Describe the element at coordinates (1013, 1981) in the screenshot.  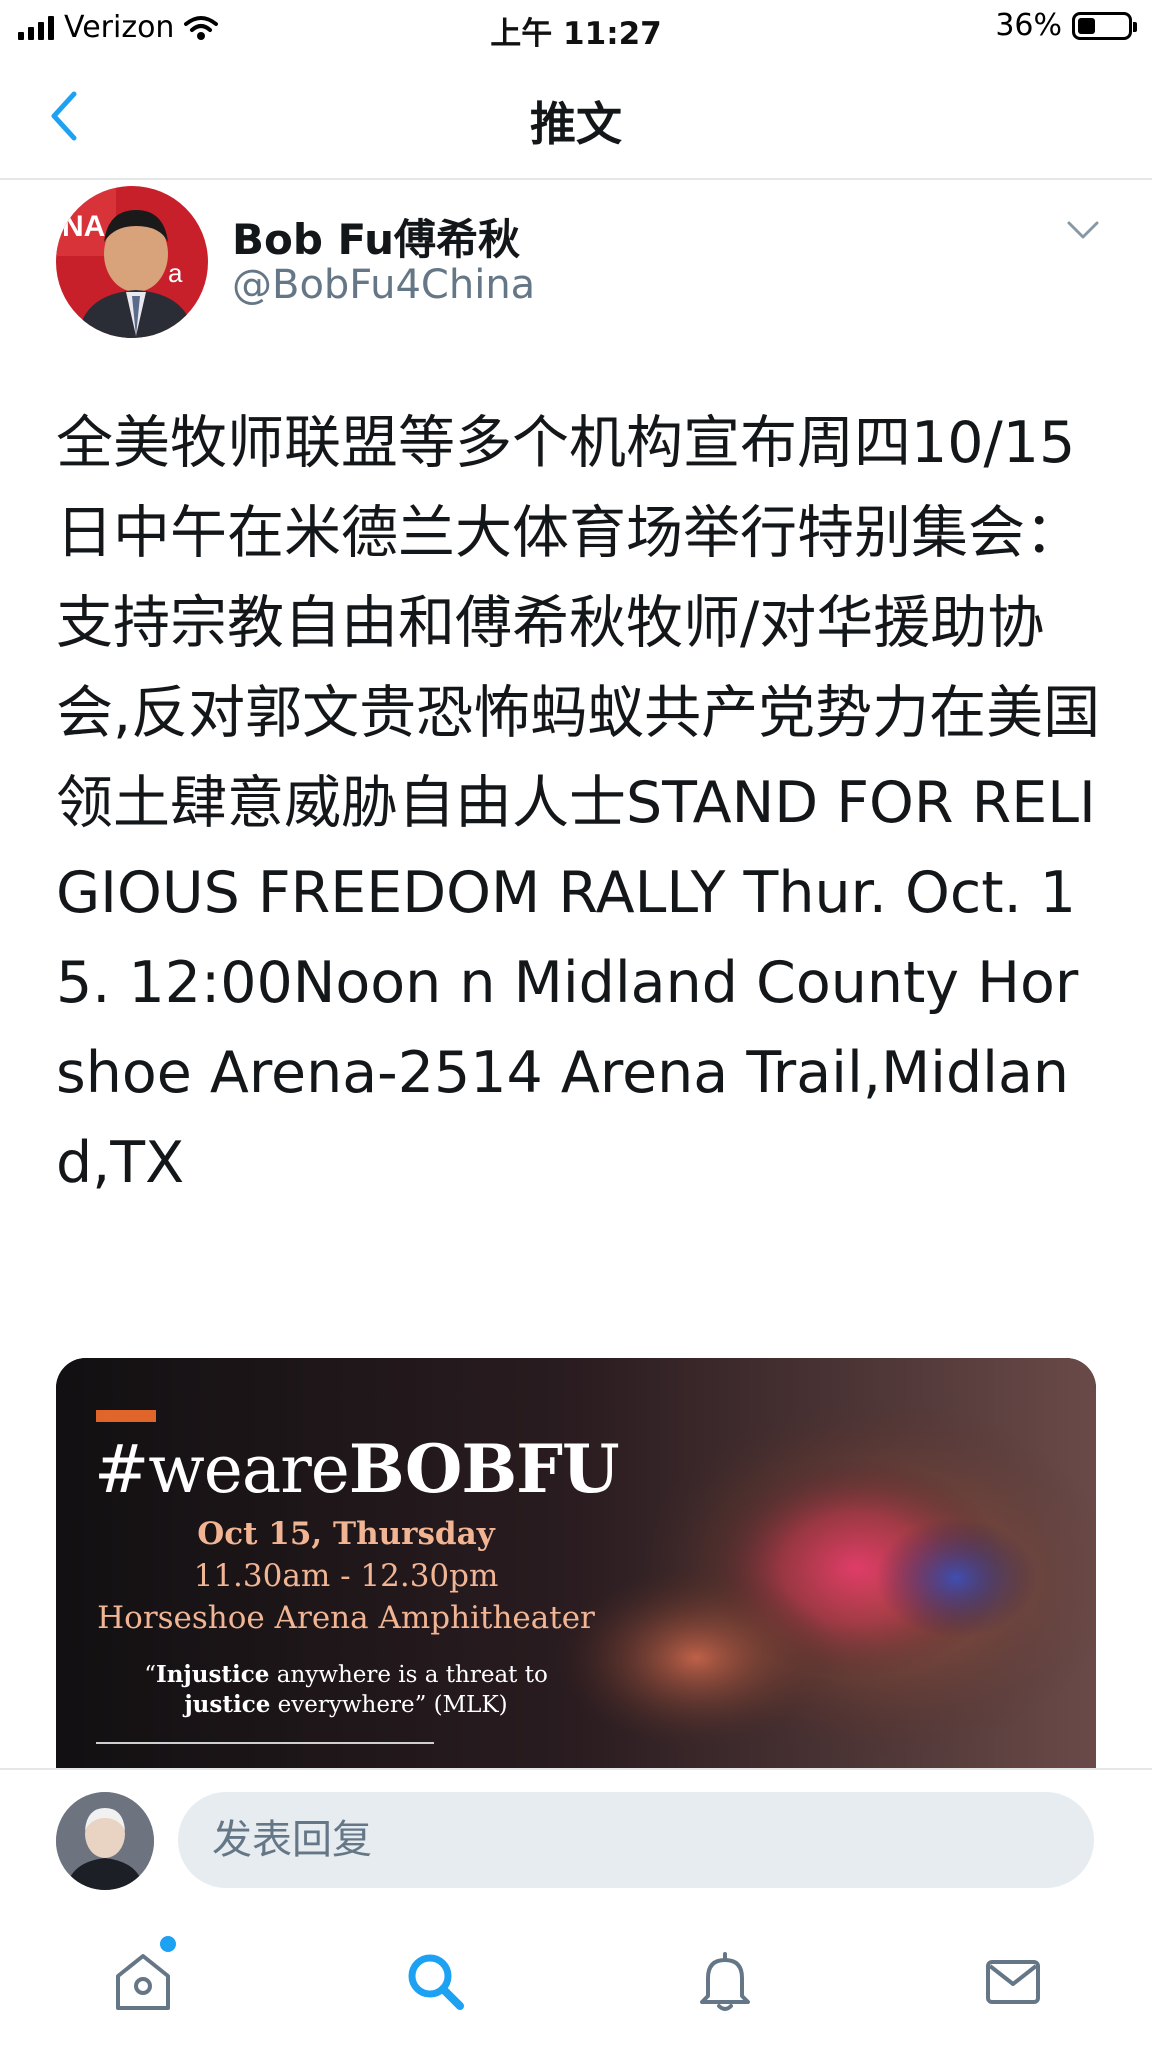
I see `messages-icon` at that location.